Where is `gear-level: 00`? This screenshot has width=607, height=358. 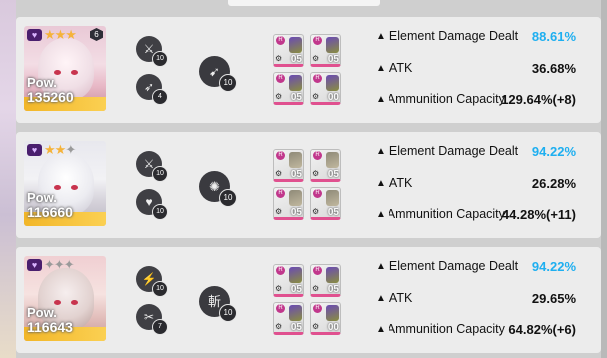 gear-level: 00 is located at coordinates (333, 327).